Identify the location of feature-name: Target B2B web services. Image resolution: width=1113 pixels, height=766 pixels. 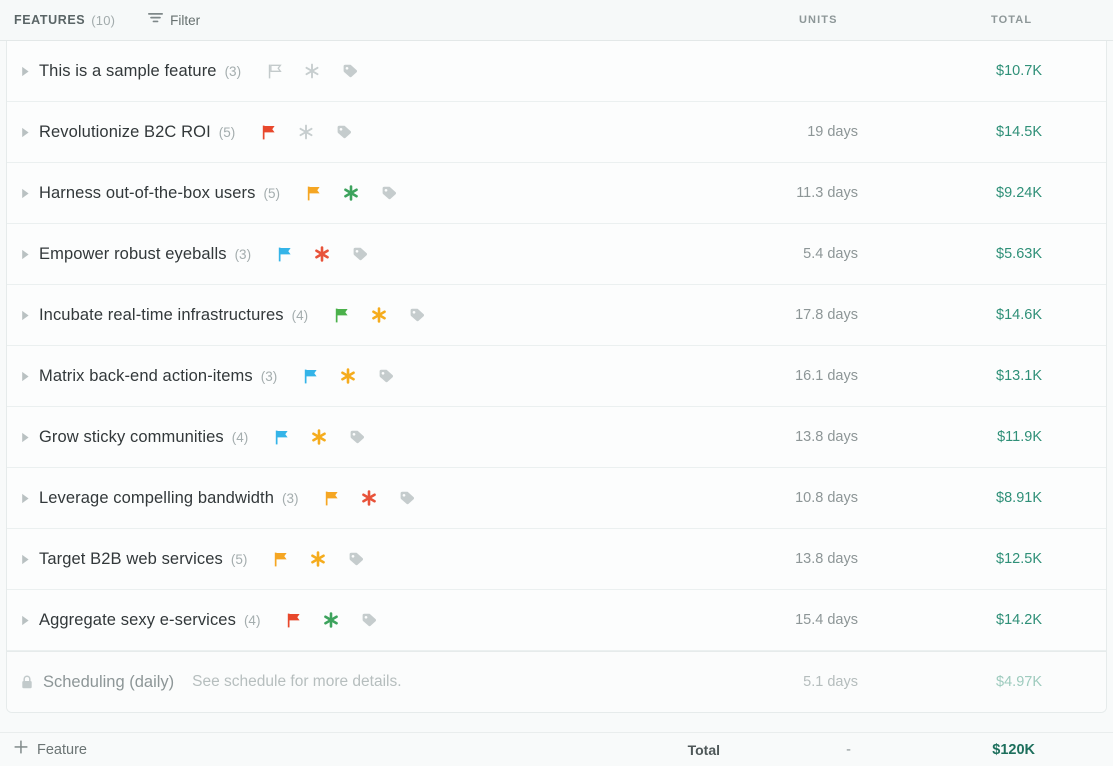
(131, 559).